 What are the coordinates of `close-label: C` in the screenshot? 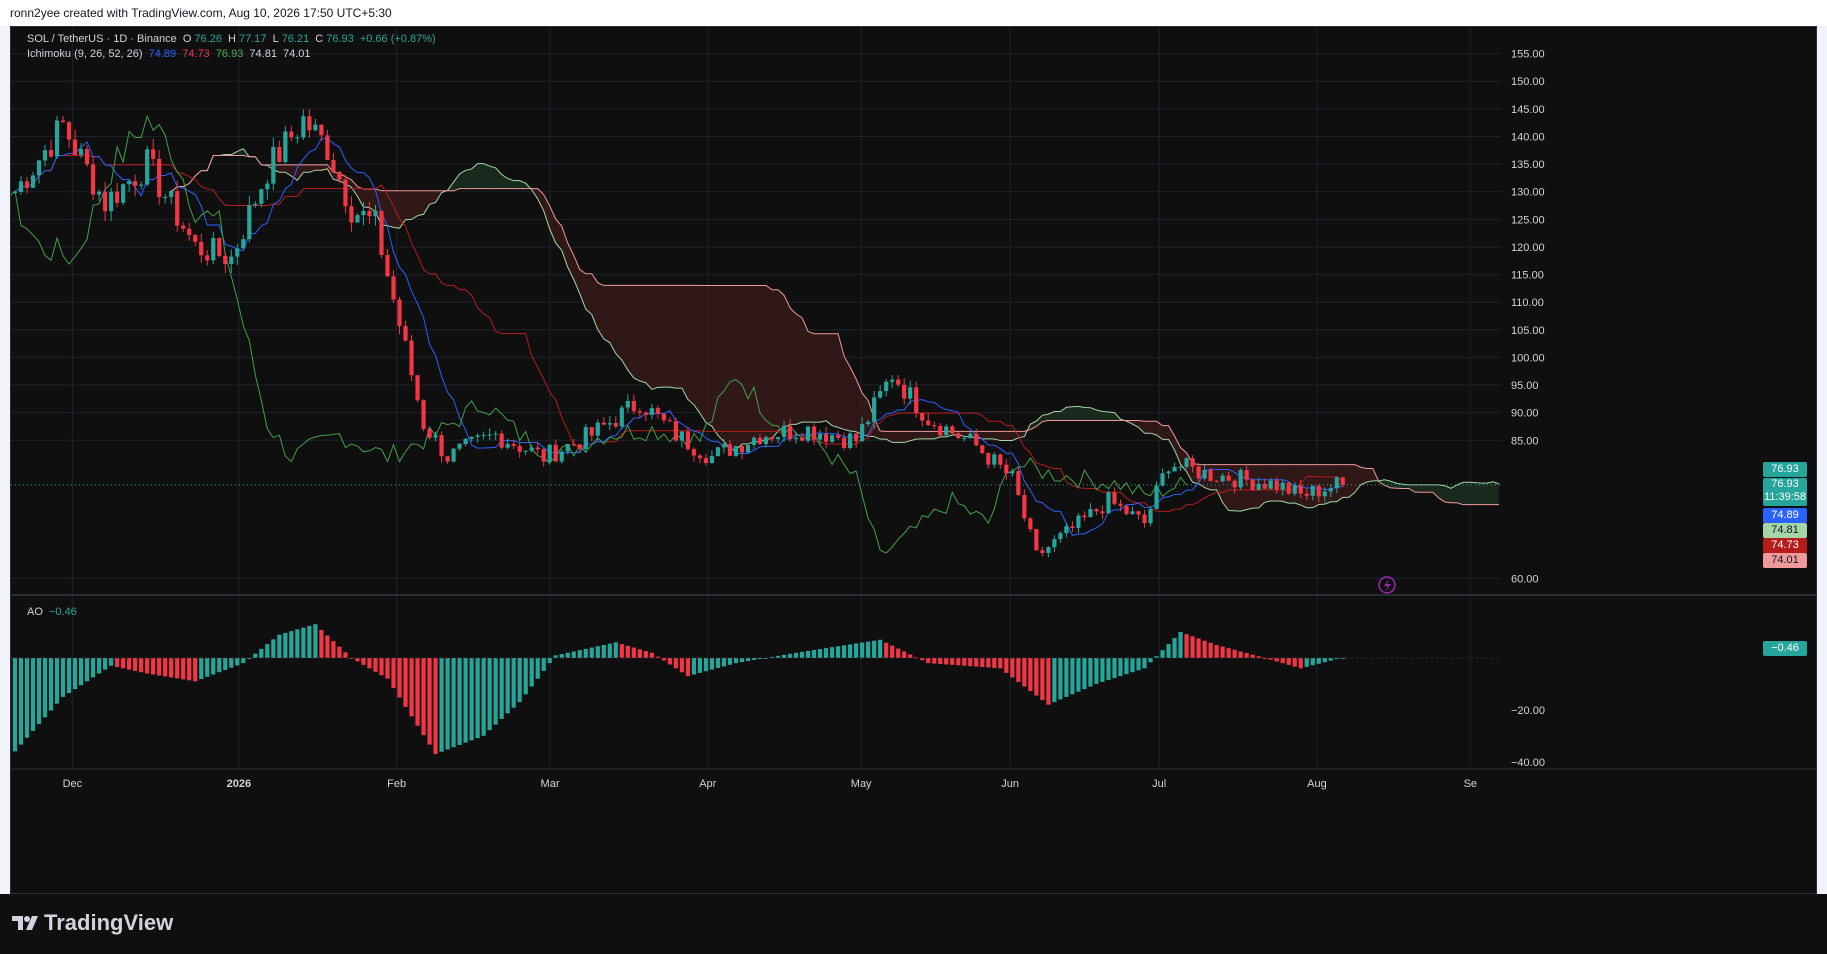 It's located at (319, 39).